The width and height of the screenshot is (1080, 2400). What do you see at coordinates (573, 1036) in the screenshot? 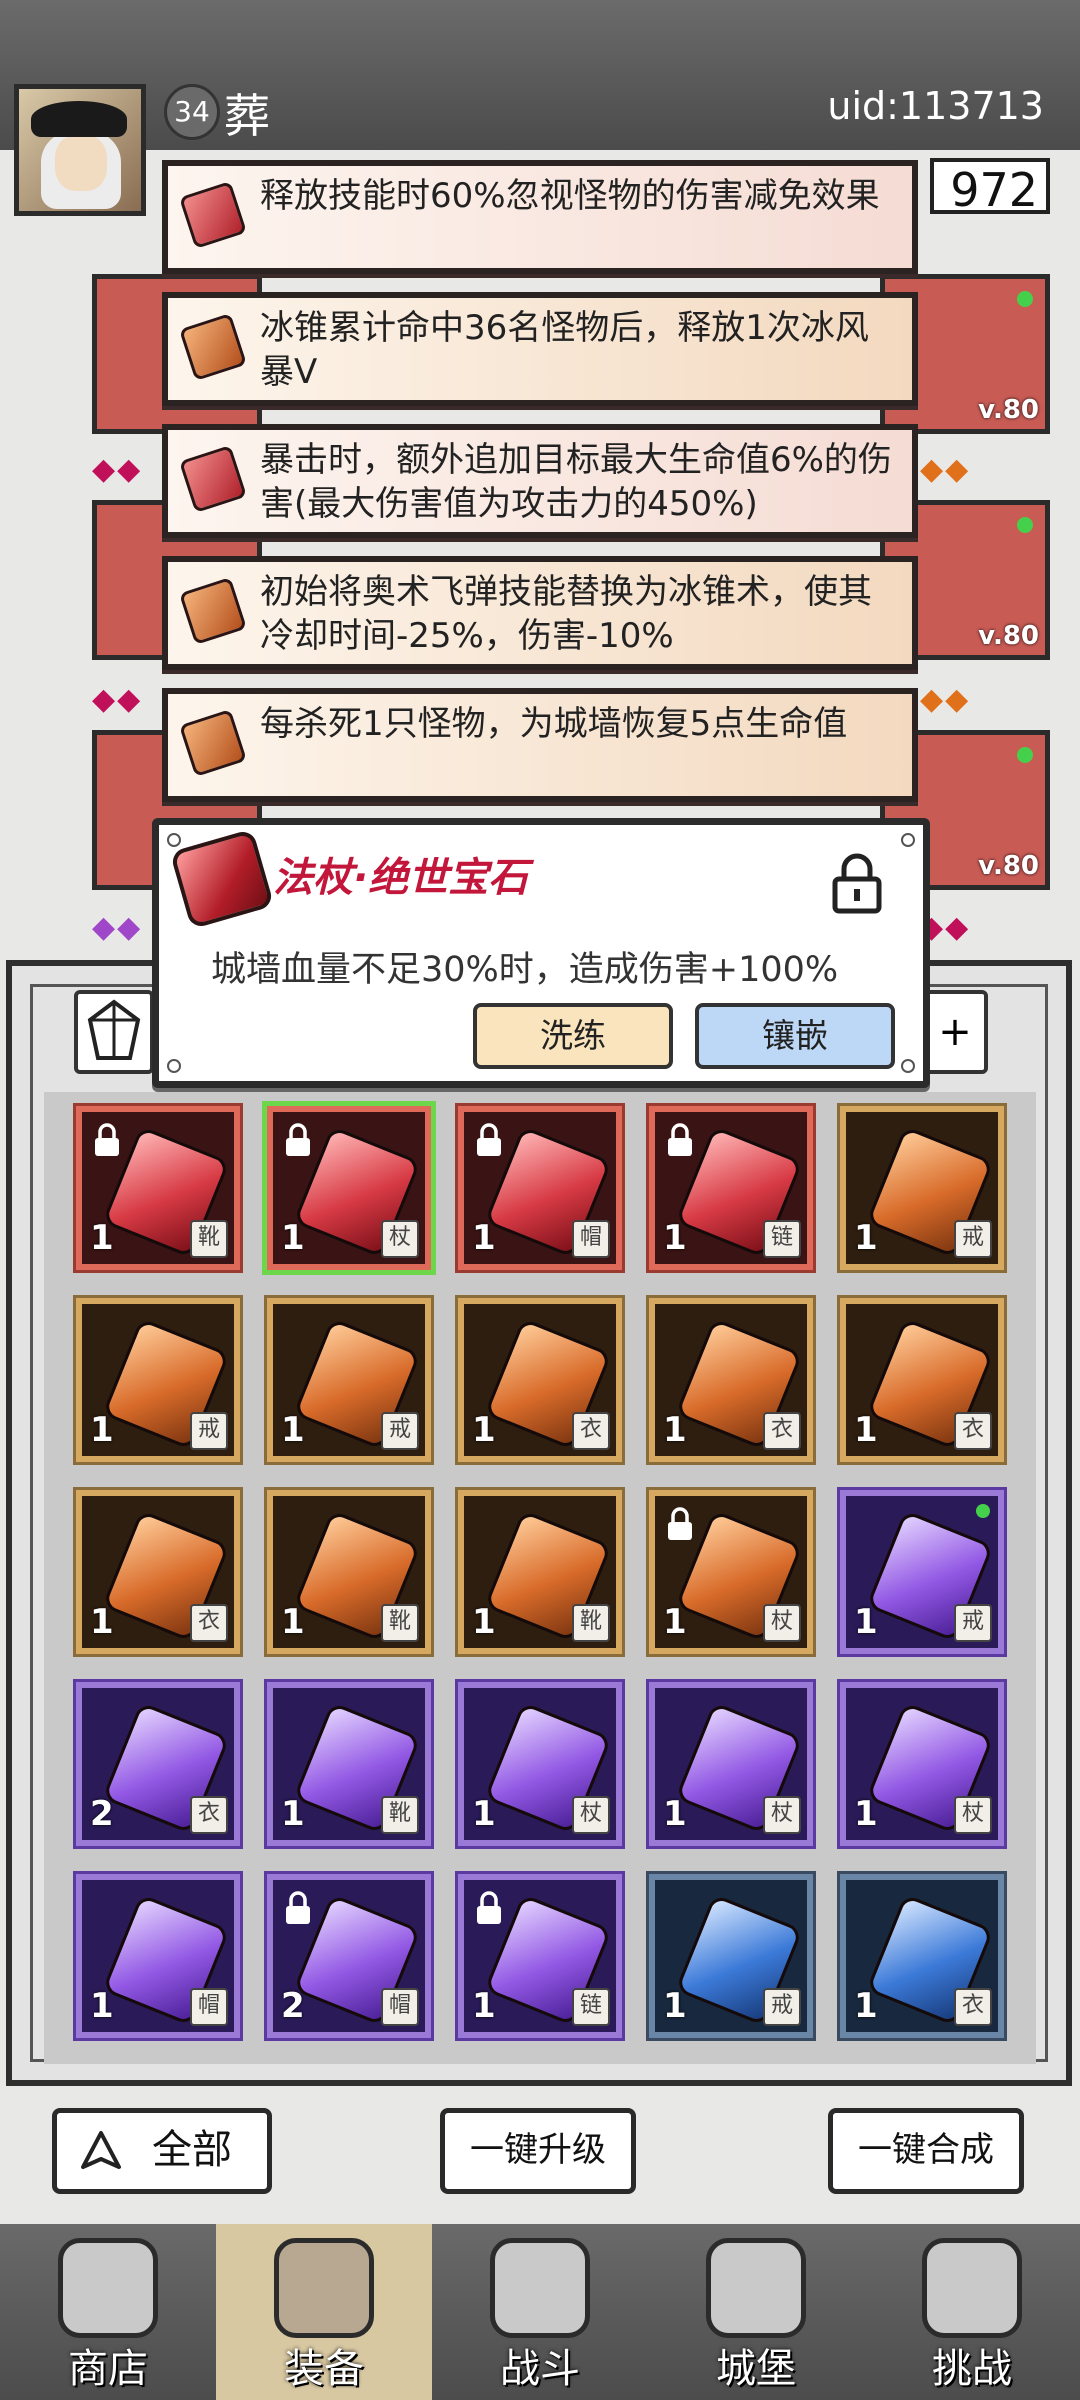
I see `reroll-button: 洗练` at bounding box center [573, 1036].